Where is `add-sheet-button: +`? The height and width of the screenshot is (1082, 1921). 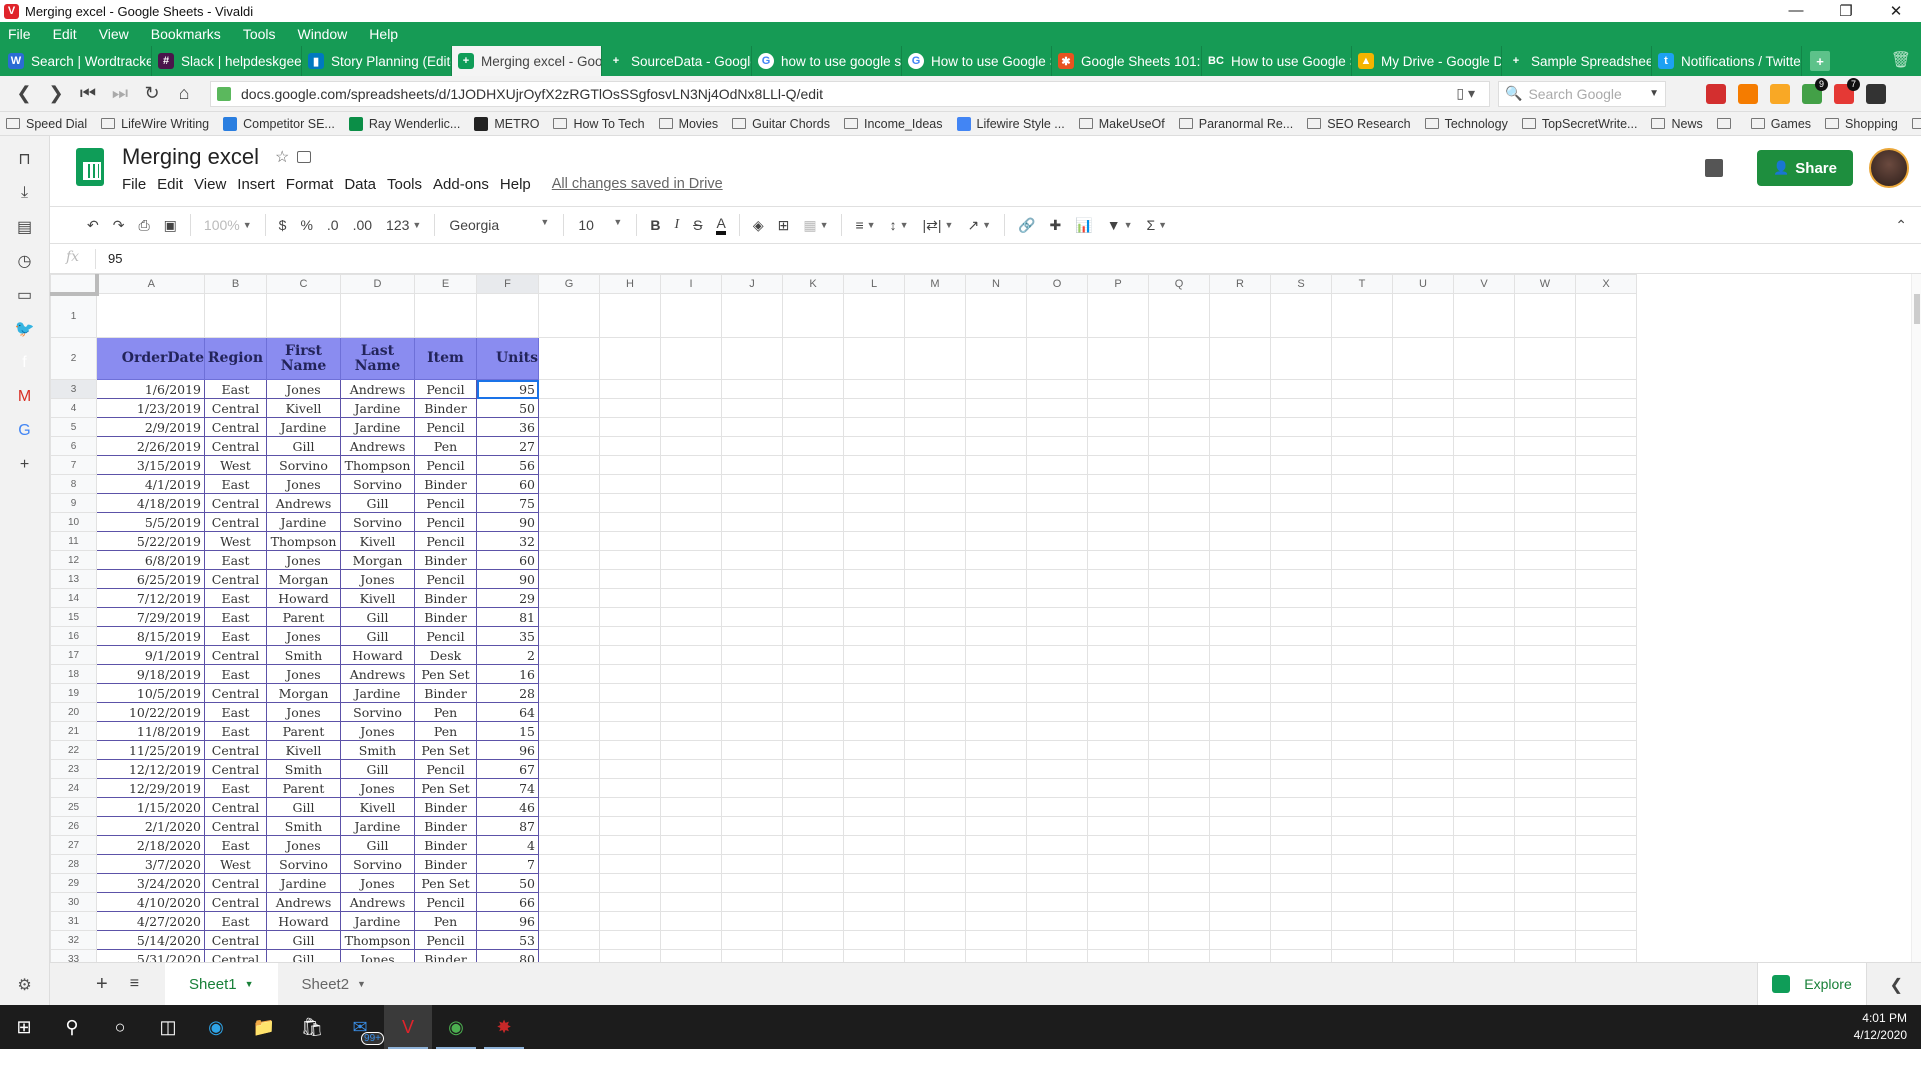
add-sheet-button: + is located at coordinates (102, 984).